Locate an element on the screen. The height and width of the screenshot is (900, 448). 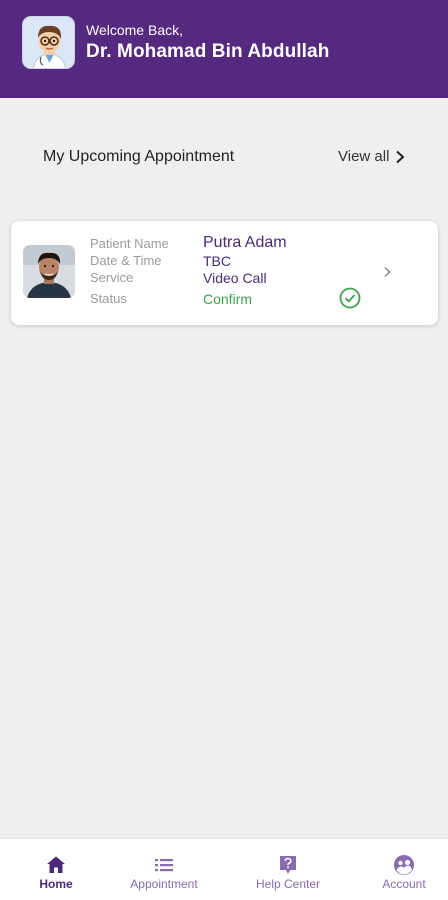
tab-home-label: Home is located at coordinates (56, 884).